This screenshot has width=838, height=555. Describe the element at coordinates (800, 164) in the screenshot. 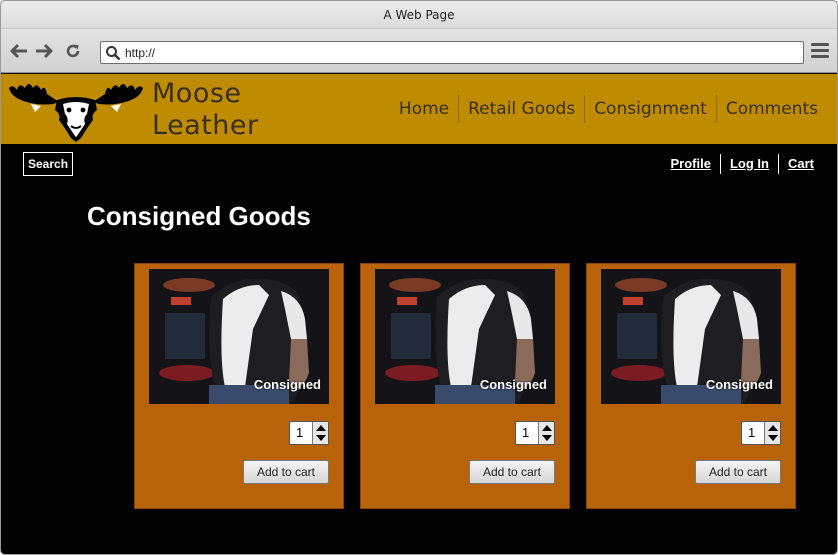

I see `cart-link: Cart` at that location.